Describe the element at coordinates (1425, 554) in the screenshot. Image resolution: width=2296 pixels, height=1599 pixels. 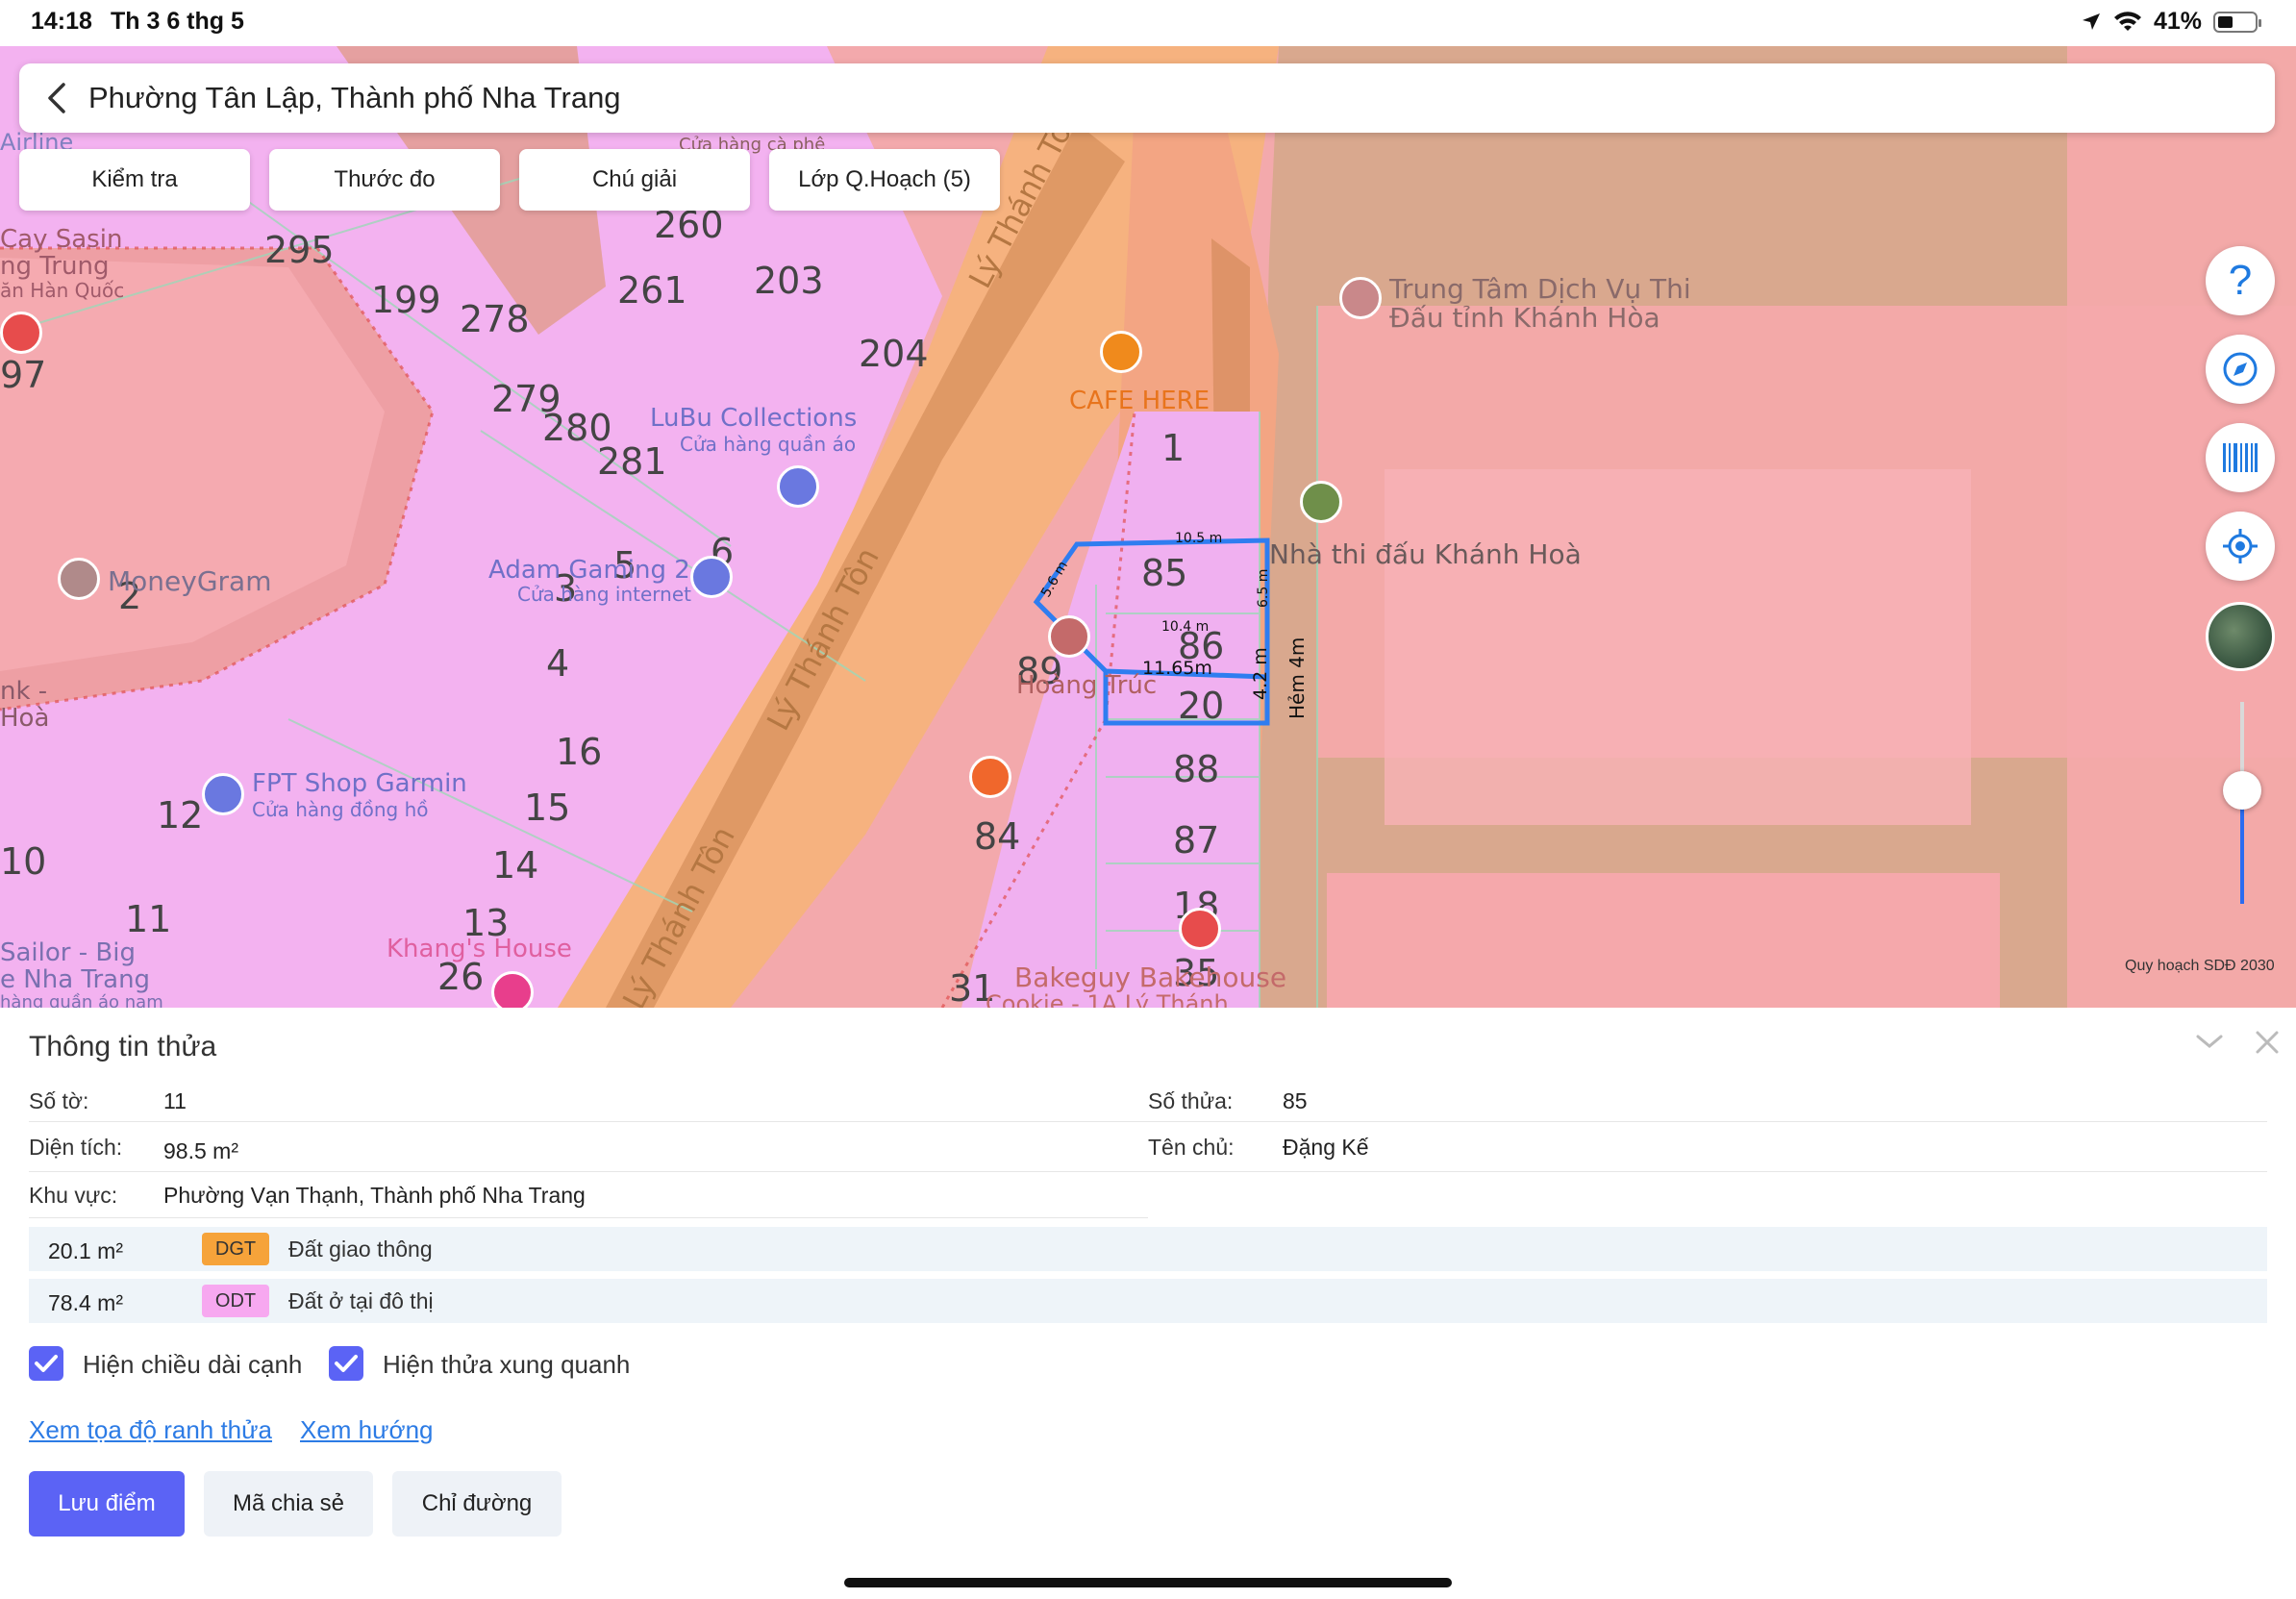
I see `poi-title: Nhà thi đấu Khánh Hoà` at that location.